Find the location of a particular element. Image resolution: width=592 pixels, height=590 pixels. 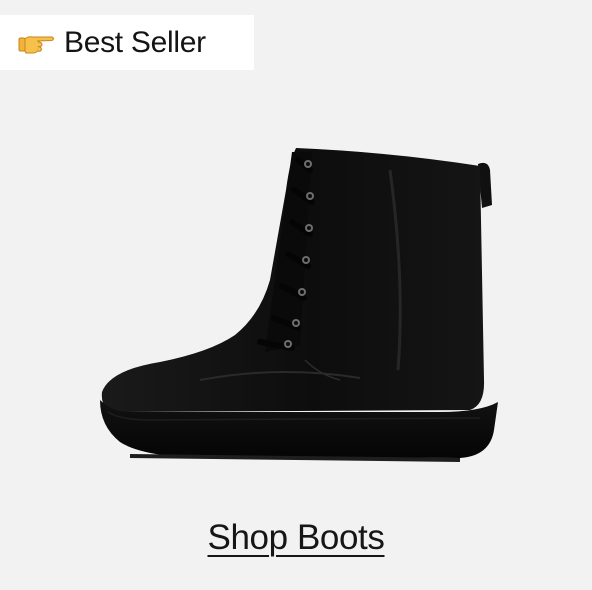

badge-label: Best Seller is located at coordinates (135, 42).